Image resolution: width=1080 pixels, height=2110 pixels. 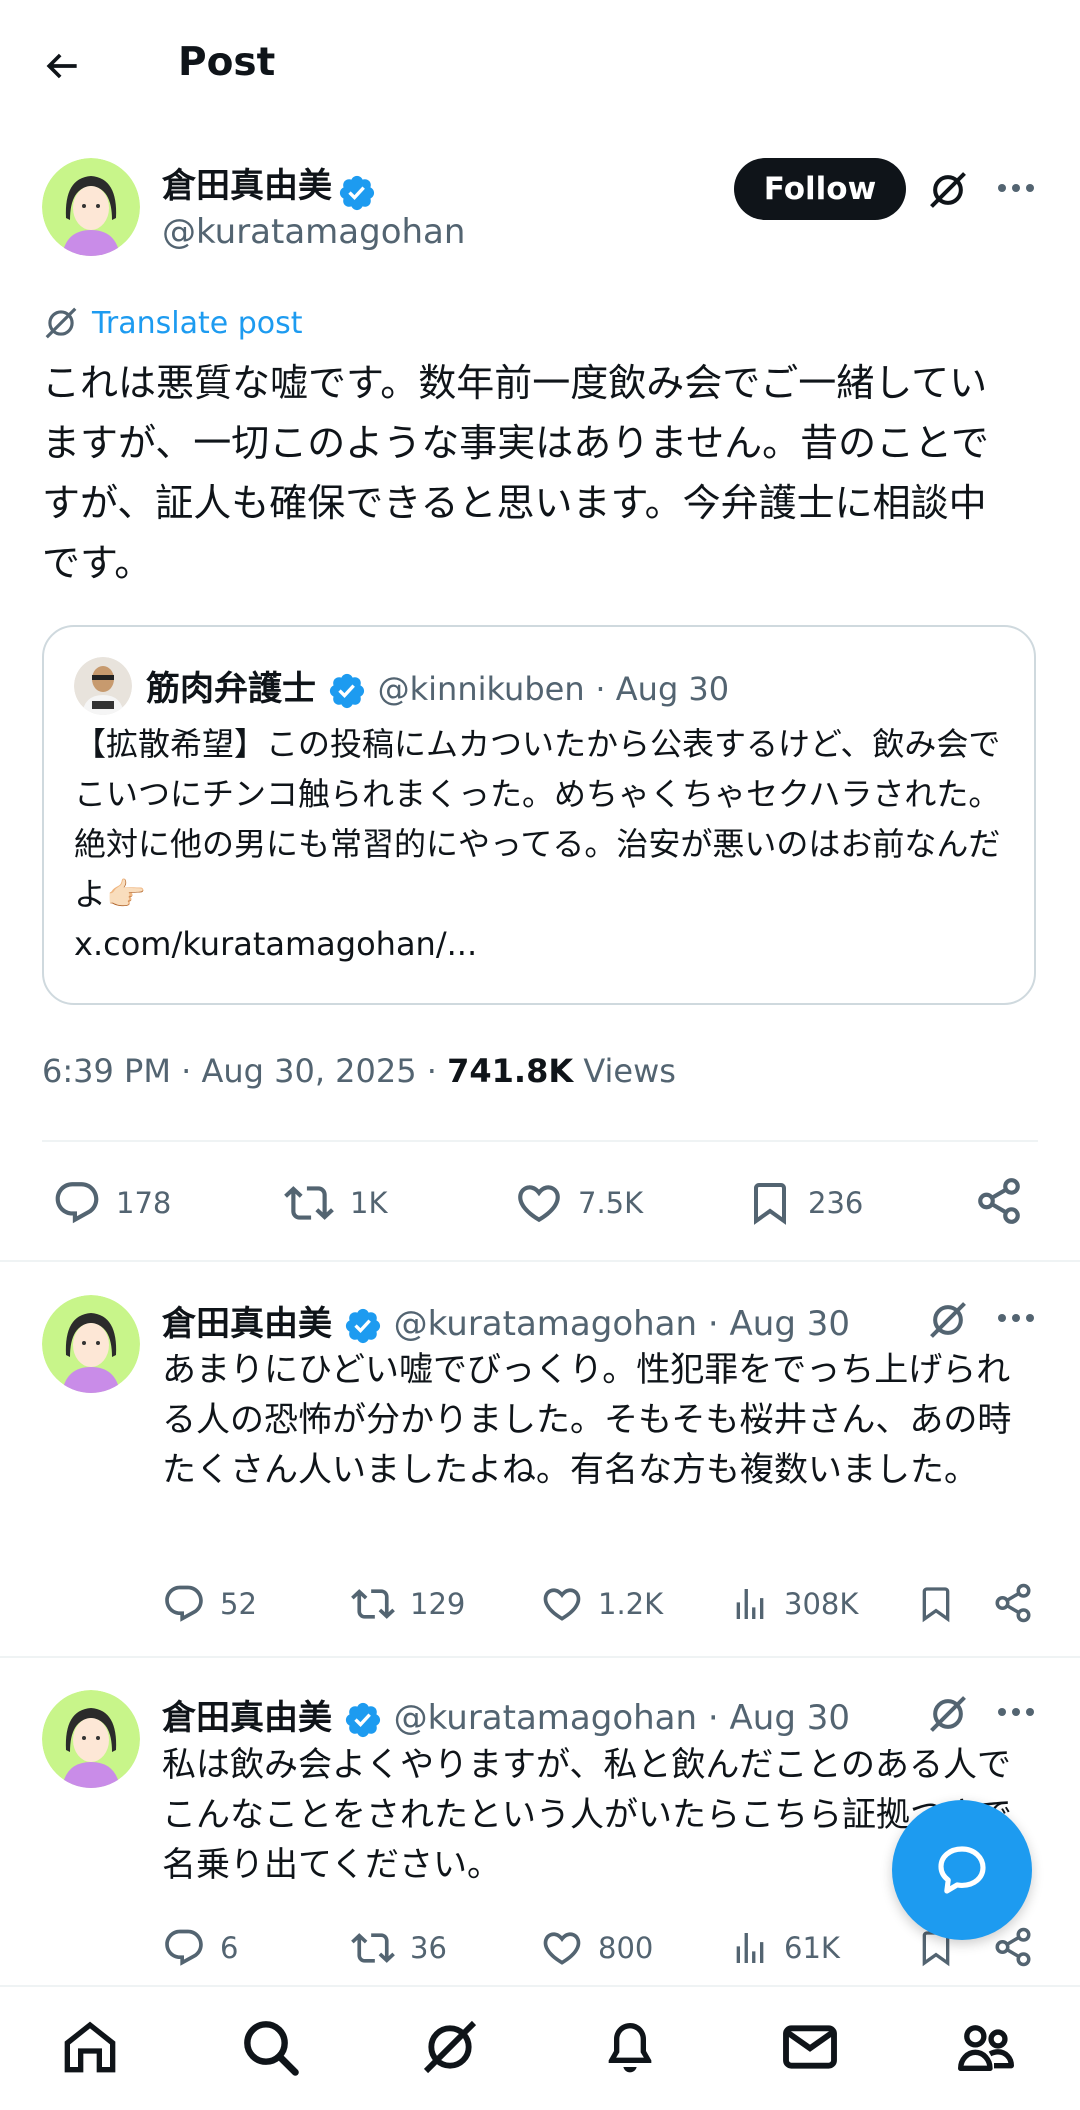 I want to click on communities-icon, so click(x=986, y=2047).